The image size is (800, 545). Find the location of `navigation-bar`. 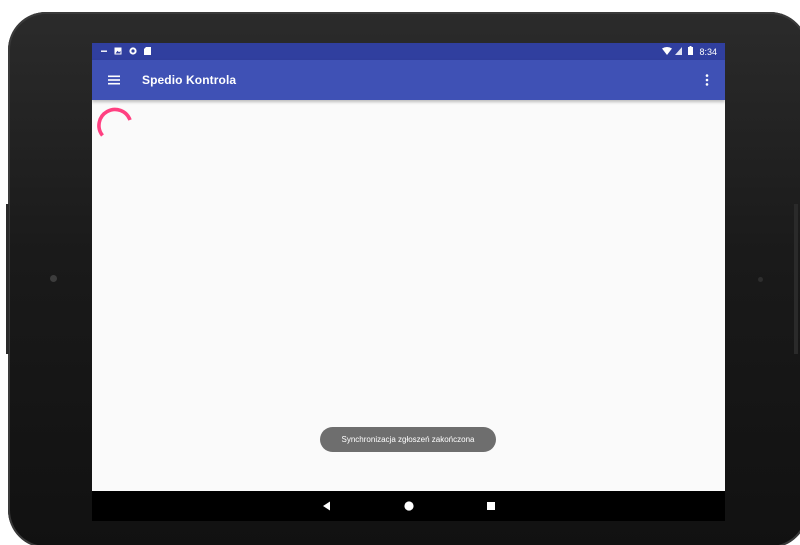

navigation-bar is located at coordinates (408, 506).